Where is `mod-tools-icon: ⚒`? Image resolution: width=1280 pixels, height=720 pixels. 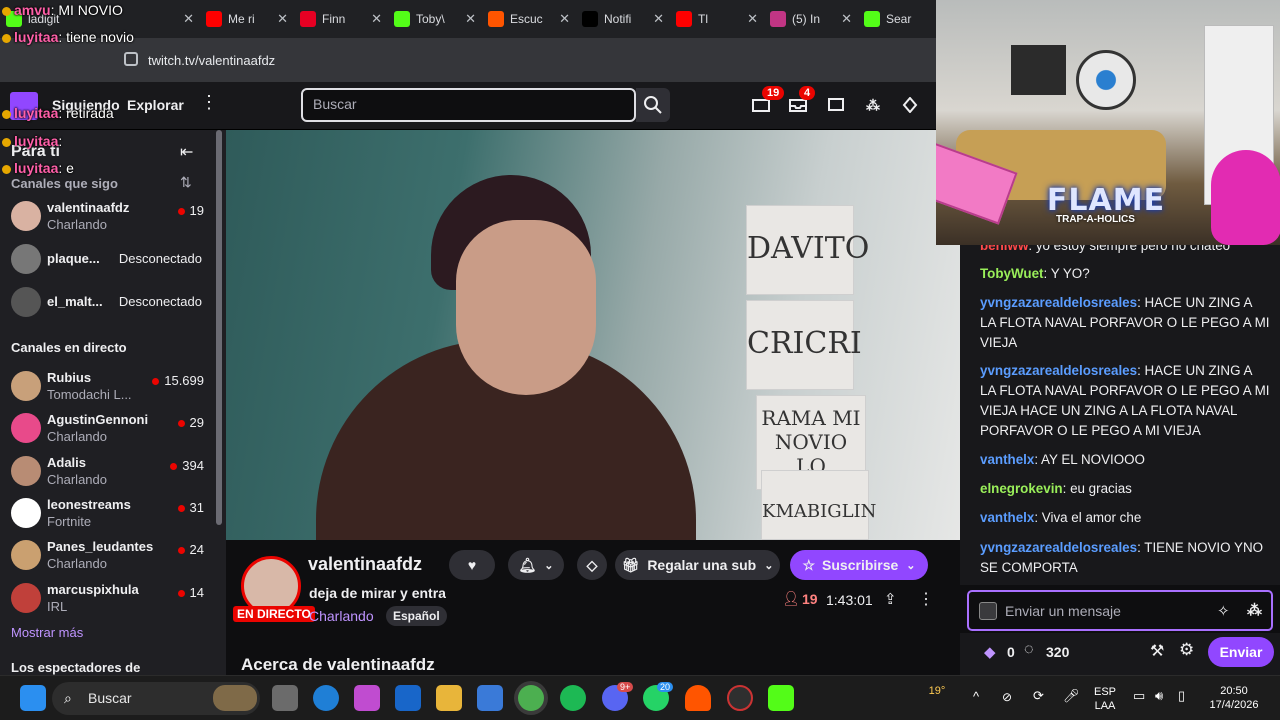
mod-tools-icon: ⚒ is located at coordinates (1157, 651).